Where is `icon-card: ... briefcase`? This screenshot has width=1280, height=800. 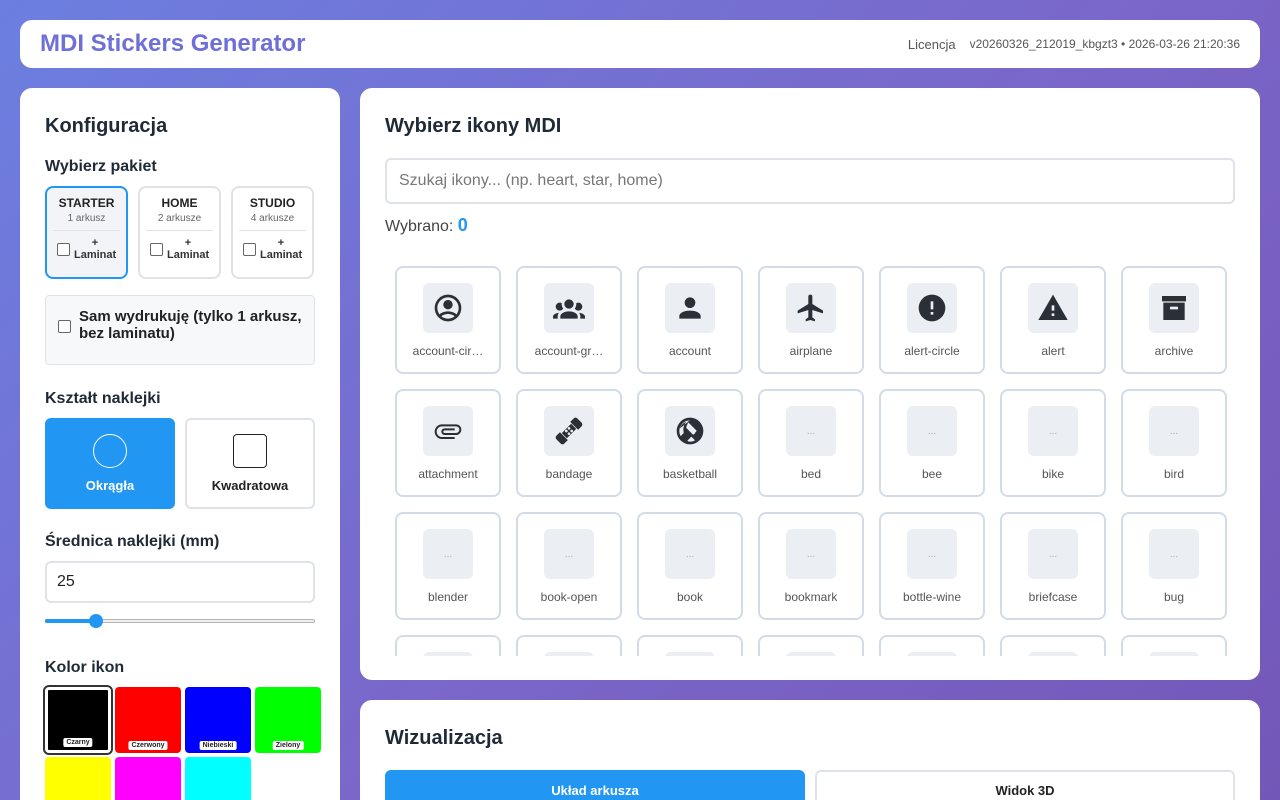
icon-card: ... briefcase is located at coordinates (1053, 566).